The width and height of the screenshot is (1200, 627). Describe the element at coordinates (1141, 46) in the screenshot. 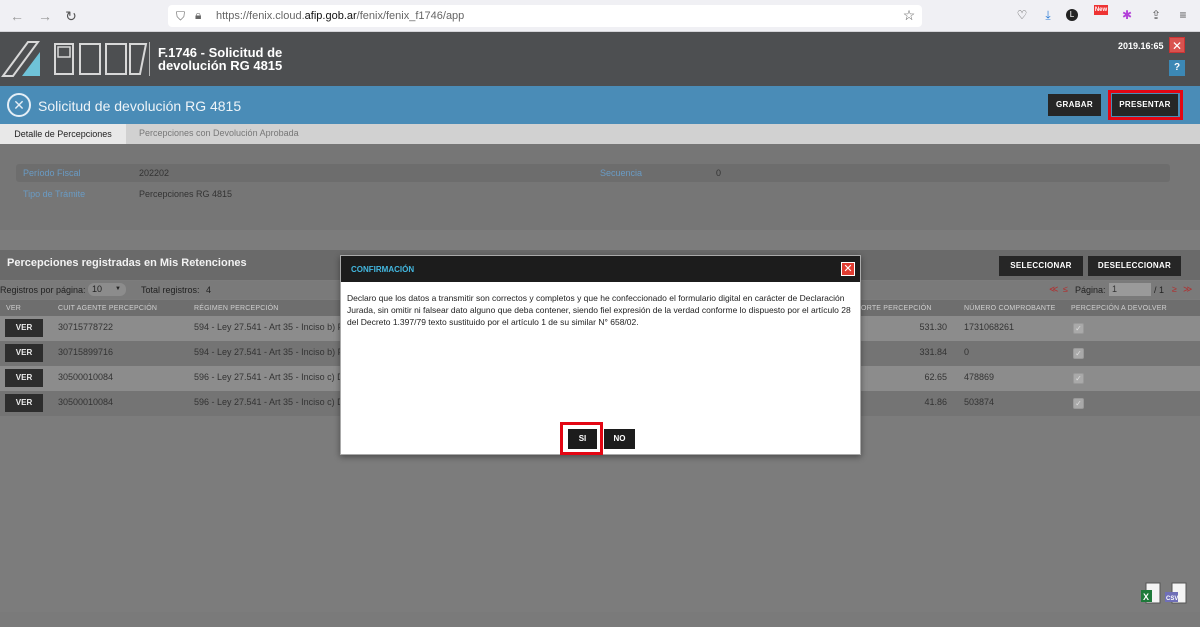

I see `session-clock: 2019.16:65` at that location.